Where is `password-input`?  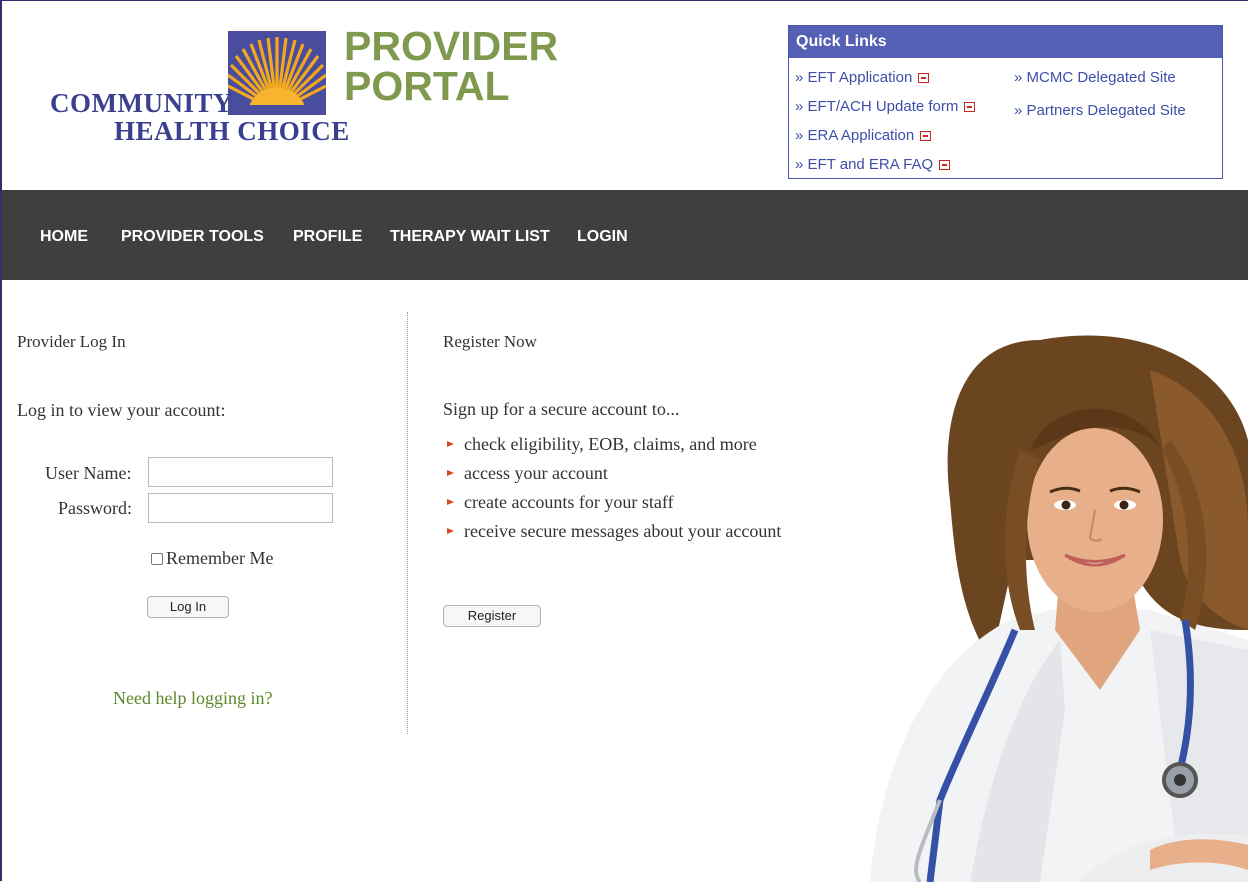
password-input is located at coordinates (240, 508).